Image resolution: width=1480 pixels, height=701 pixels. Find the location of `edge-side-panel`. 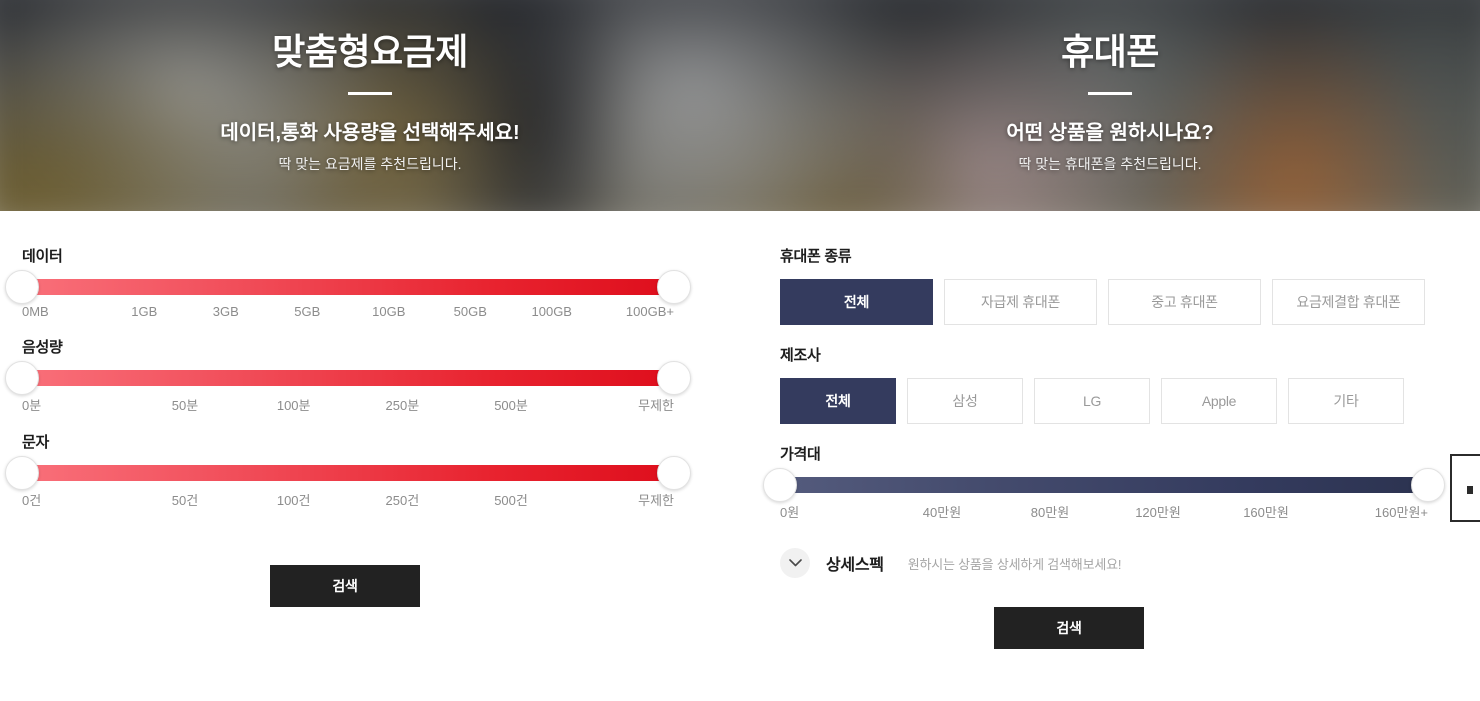

edge-side-panel is located at coordinates (1465, 488).